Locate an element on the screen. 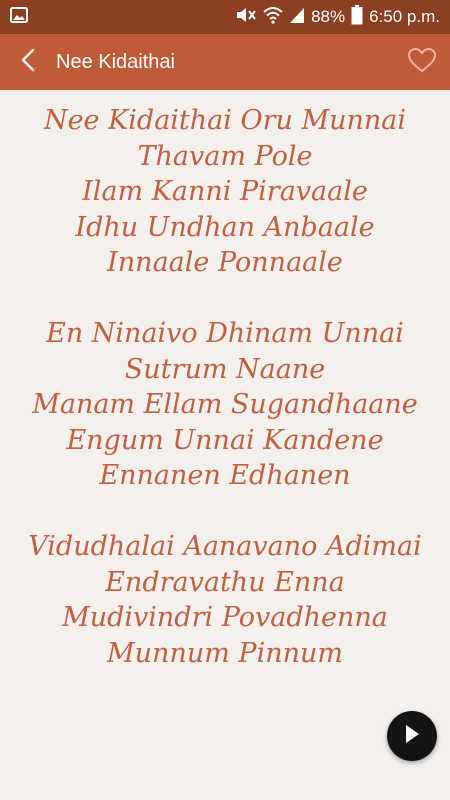 This screenshot has height=800, width=450. wifi-icon is located at coordinates (273, 17).